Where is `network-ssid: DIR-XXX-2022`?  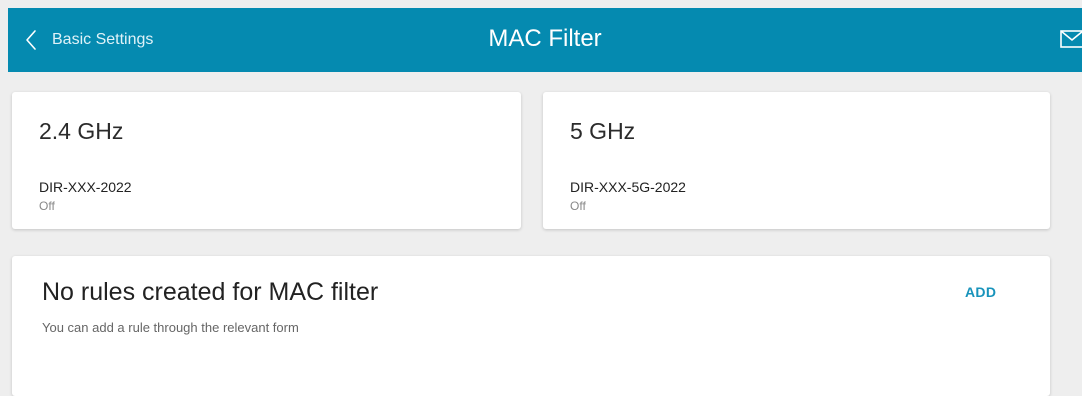
network-ssid: DIR-XXX-2022 is located at coordinates (85, 187).